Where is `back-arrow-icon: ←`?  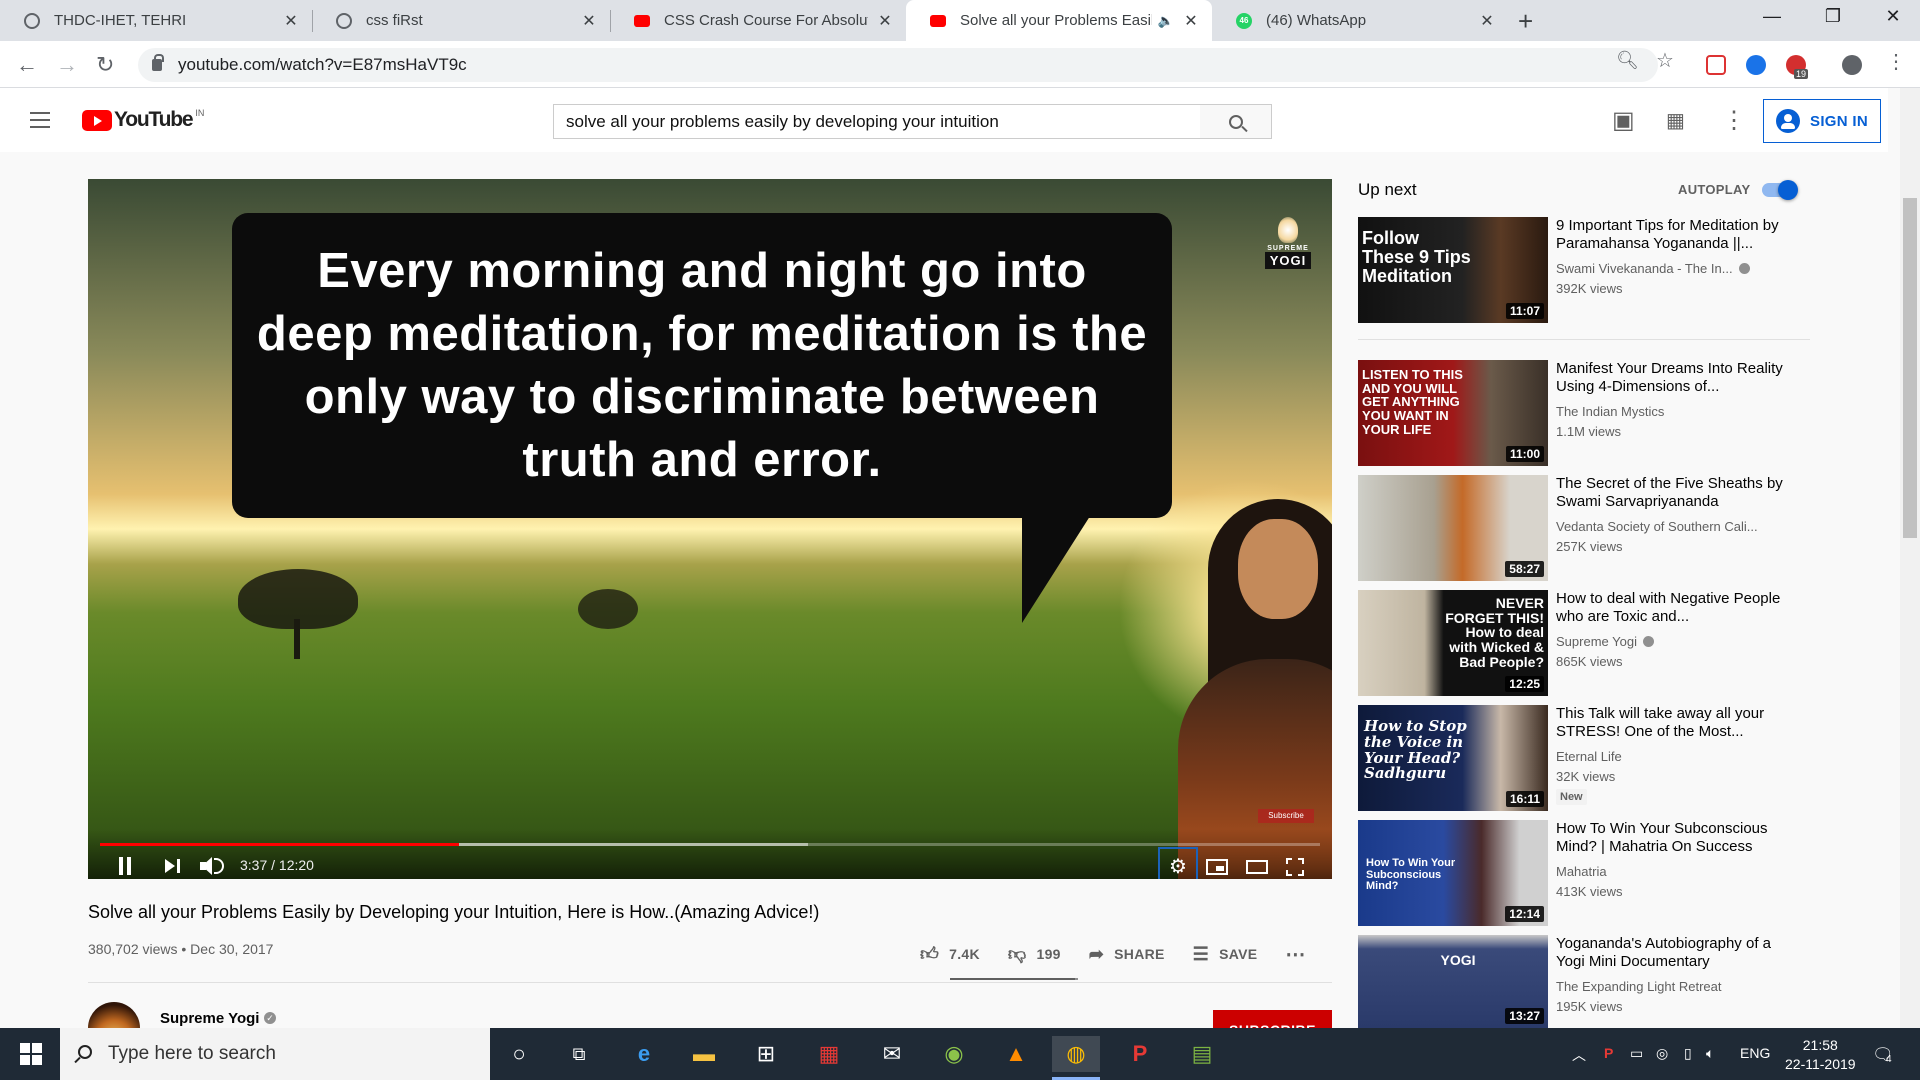 back-arrow-icon: ← is located at coordinates (27, 65).